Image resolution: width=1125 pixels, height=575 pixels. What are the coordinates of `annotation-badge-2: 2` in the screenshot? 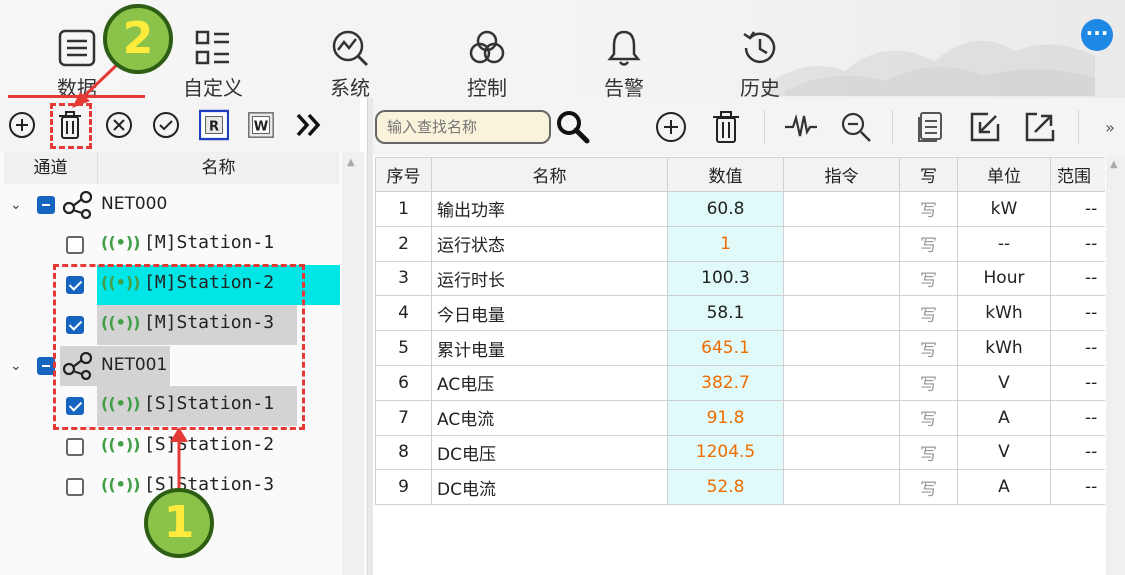 It's located at (138, 39).